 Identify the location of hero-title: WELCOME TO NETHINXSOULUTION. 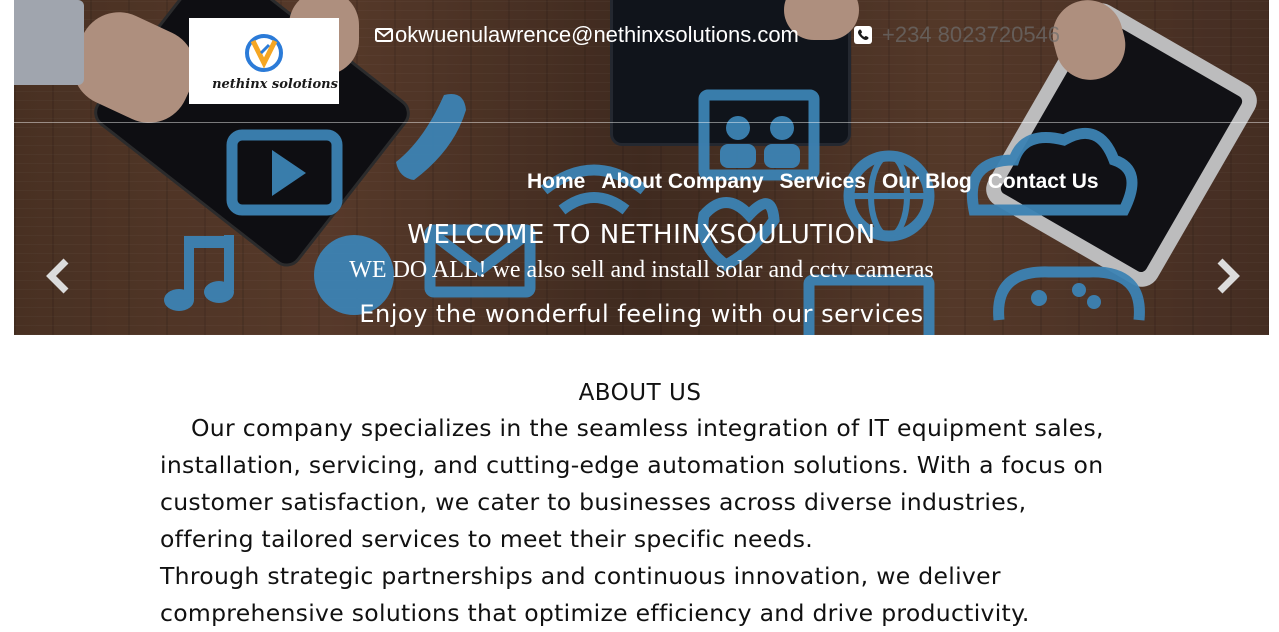
(641, 235).